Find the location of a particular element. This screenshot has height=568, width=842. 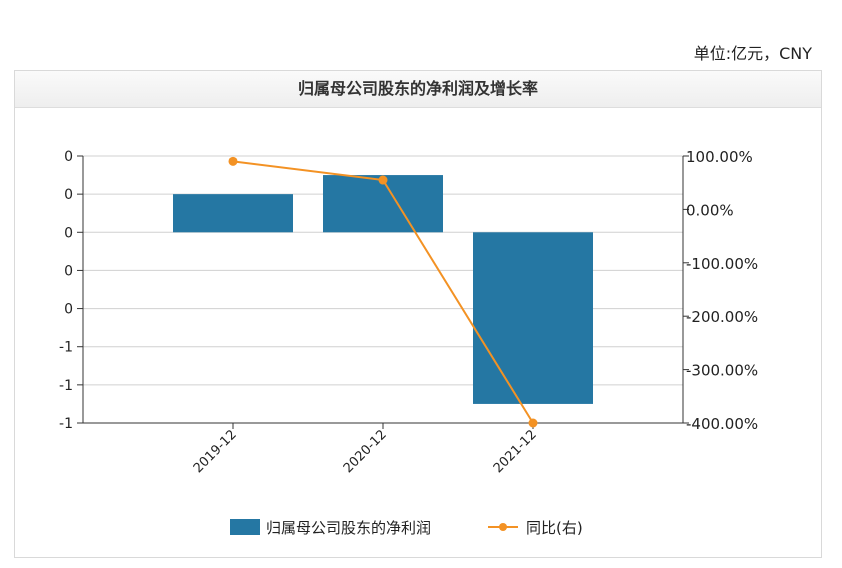

legend-swatch-marker is located at coordinates (503, 527).